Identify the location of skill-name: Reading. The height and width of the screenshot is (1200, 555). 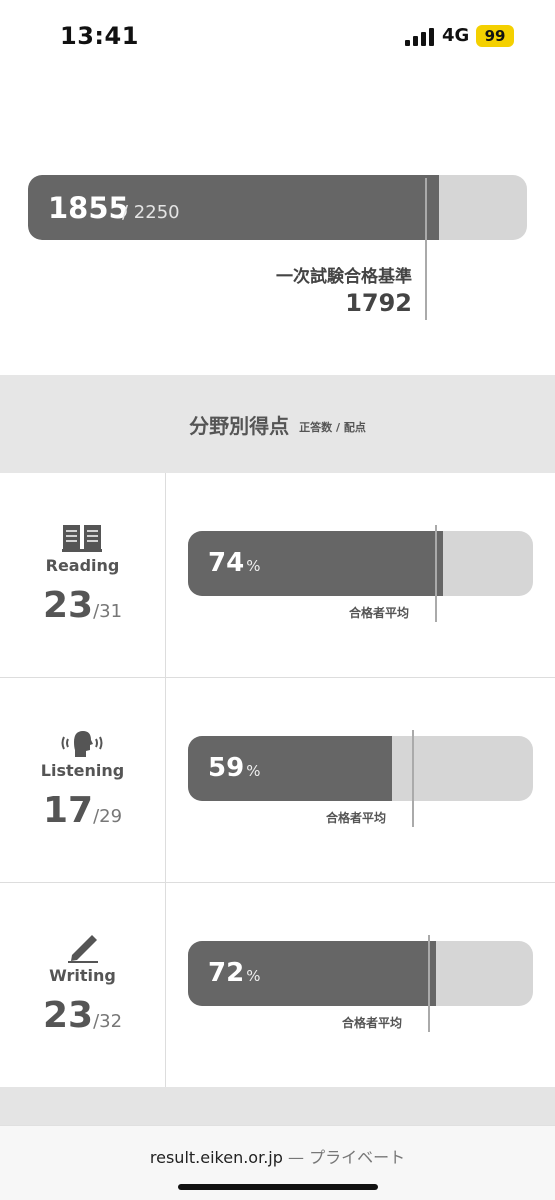
(82, 565).